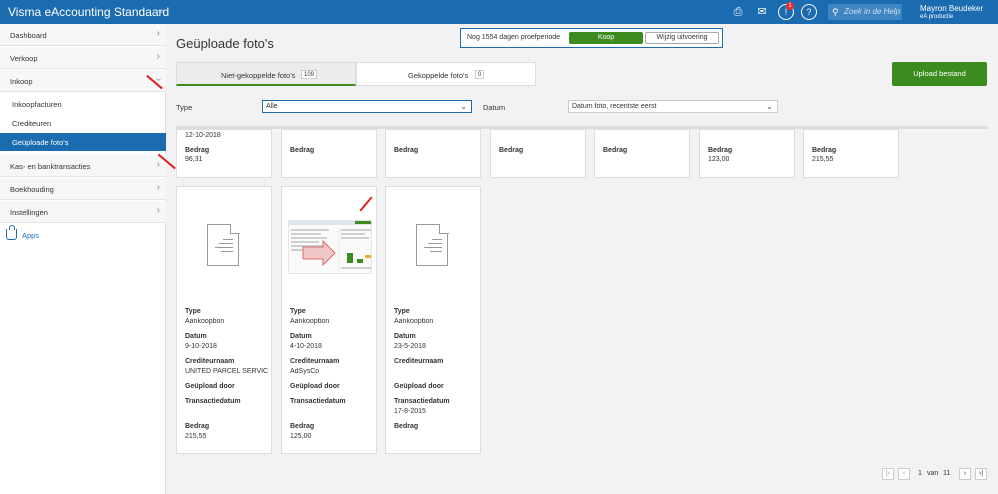  What do you see at coordinates (939, 74) in the screenshot?
I see `upload-file-button: Upload bestand` at bounding box center [939, 74].